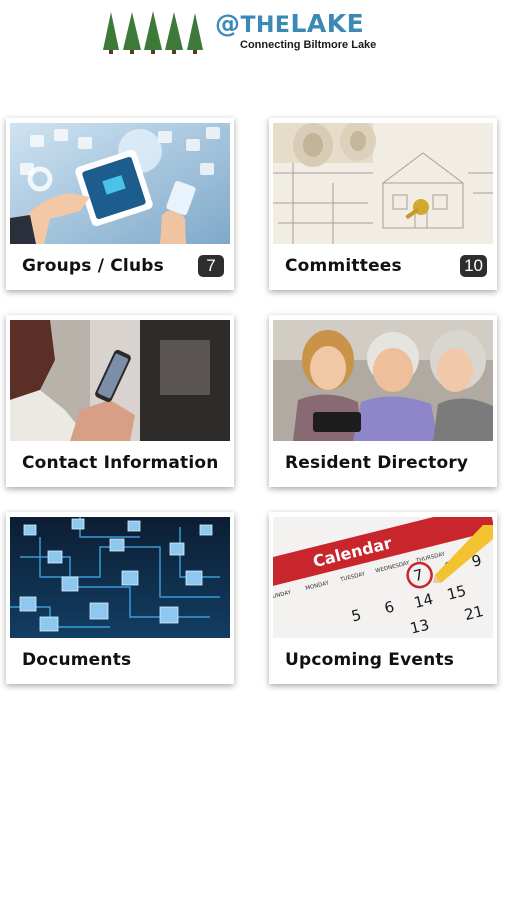 Image resolution: width=507 pixels, height=900 pixels. I want to click on family-with-phone-photo, so click(383, 380).